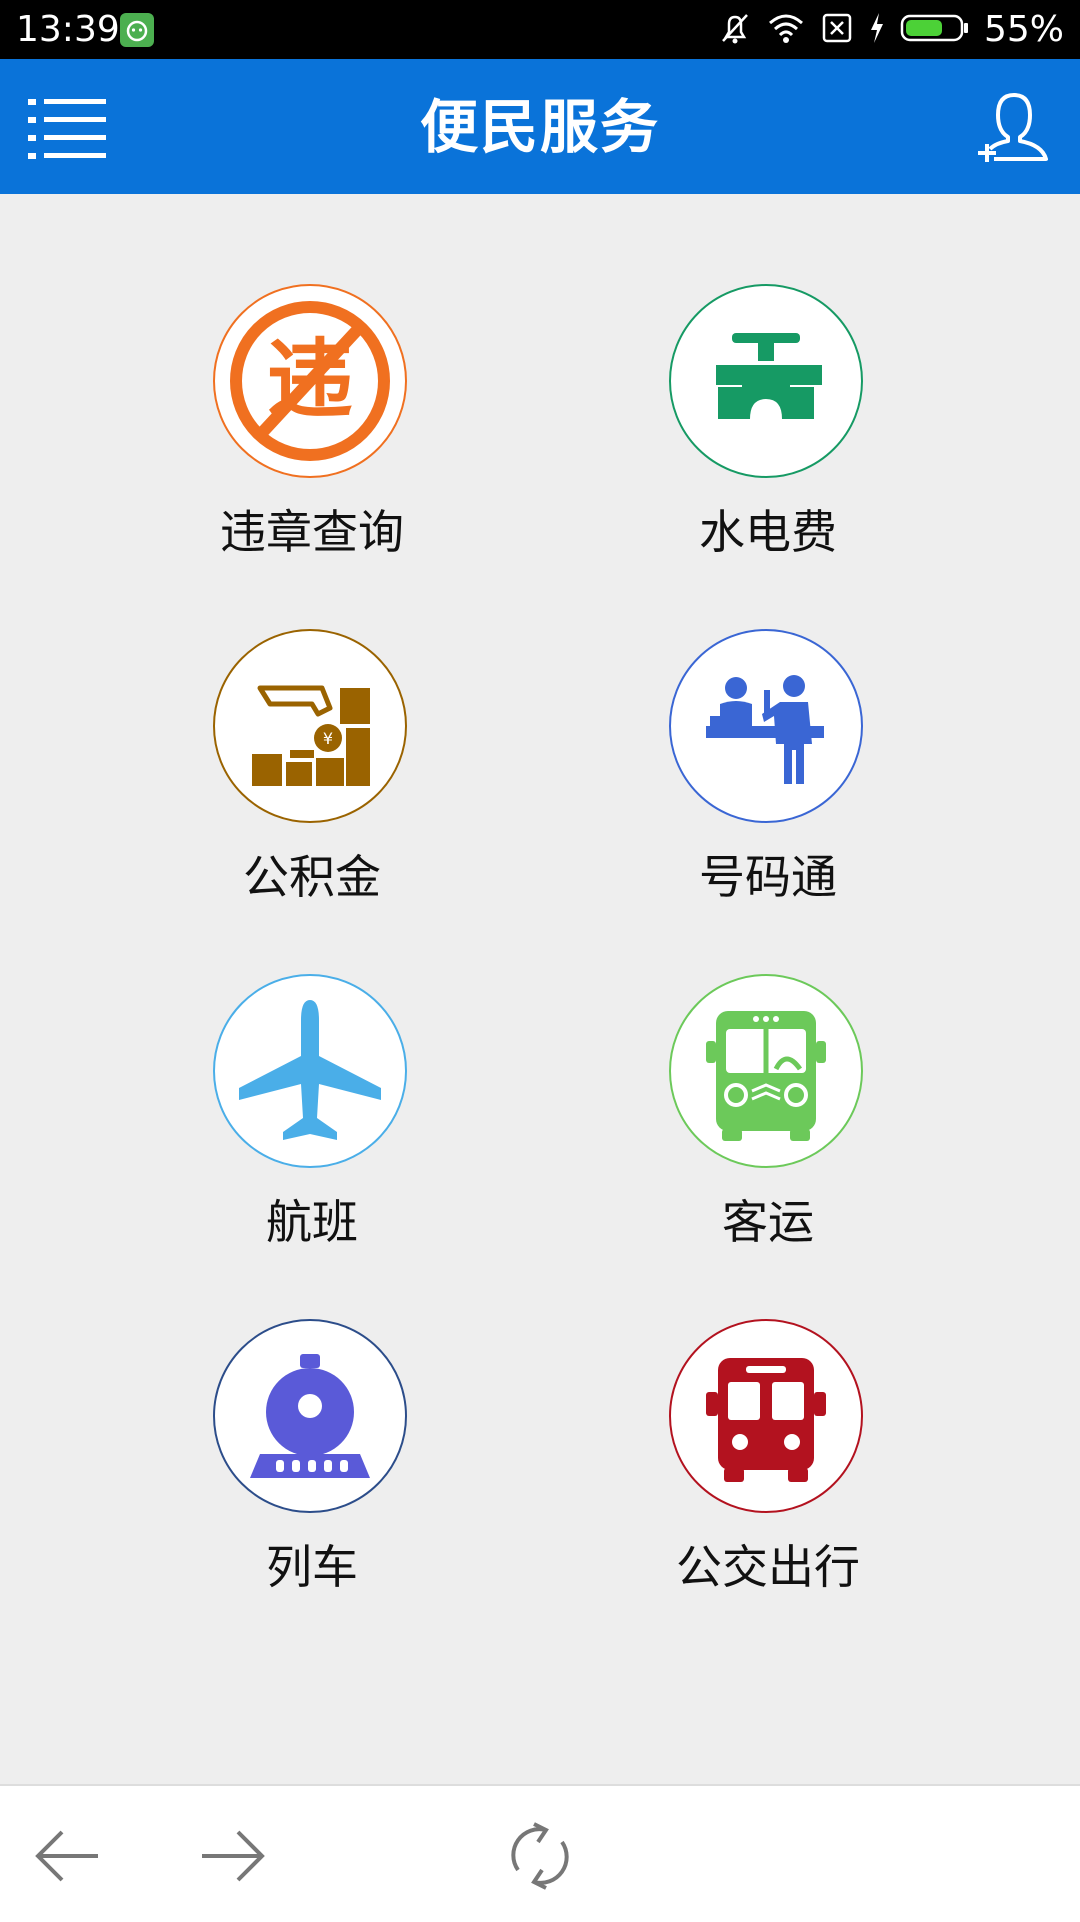 The height and width of the screenshot is (1922, 1080). I want to click on bottom-nav-bar, so click(540, 1853).